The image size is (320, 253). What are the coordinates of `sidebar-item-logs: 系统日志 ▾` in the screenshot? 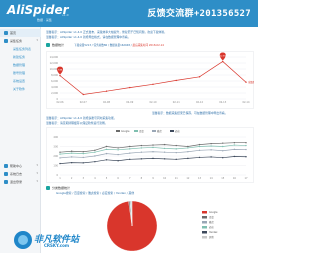 It's located at (20, 174).